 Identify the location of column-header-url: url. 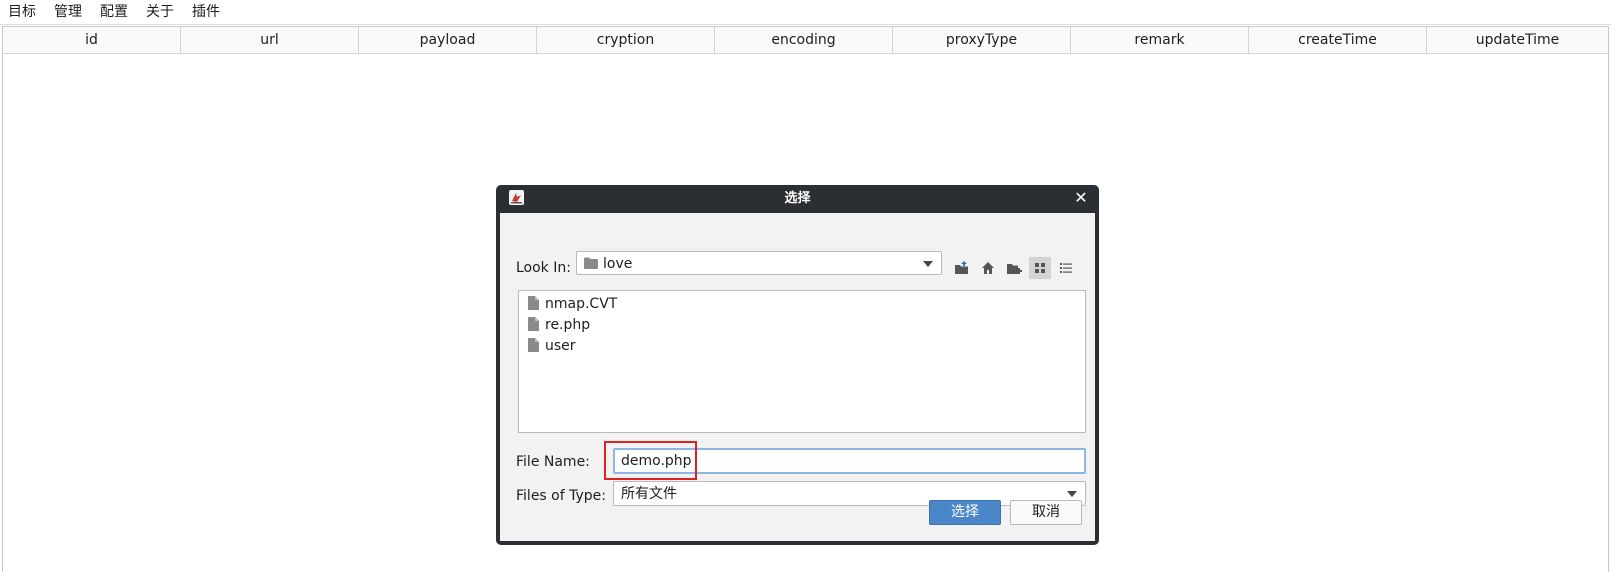
(270, 40).